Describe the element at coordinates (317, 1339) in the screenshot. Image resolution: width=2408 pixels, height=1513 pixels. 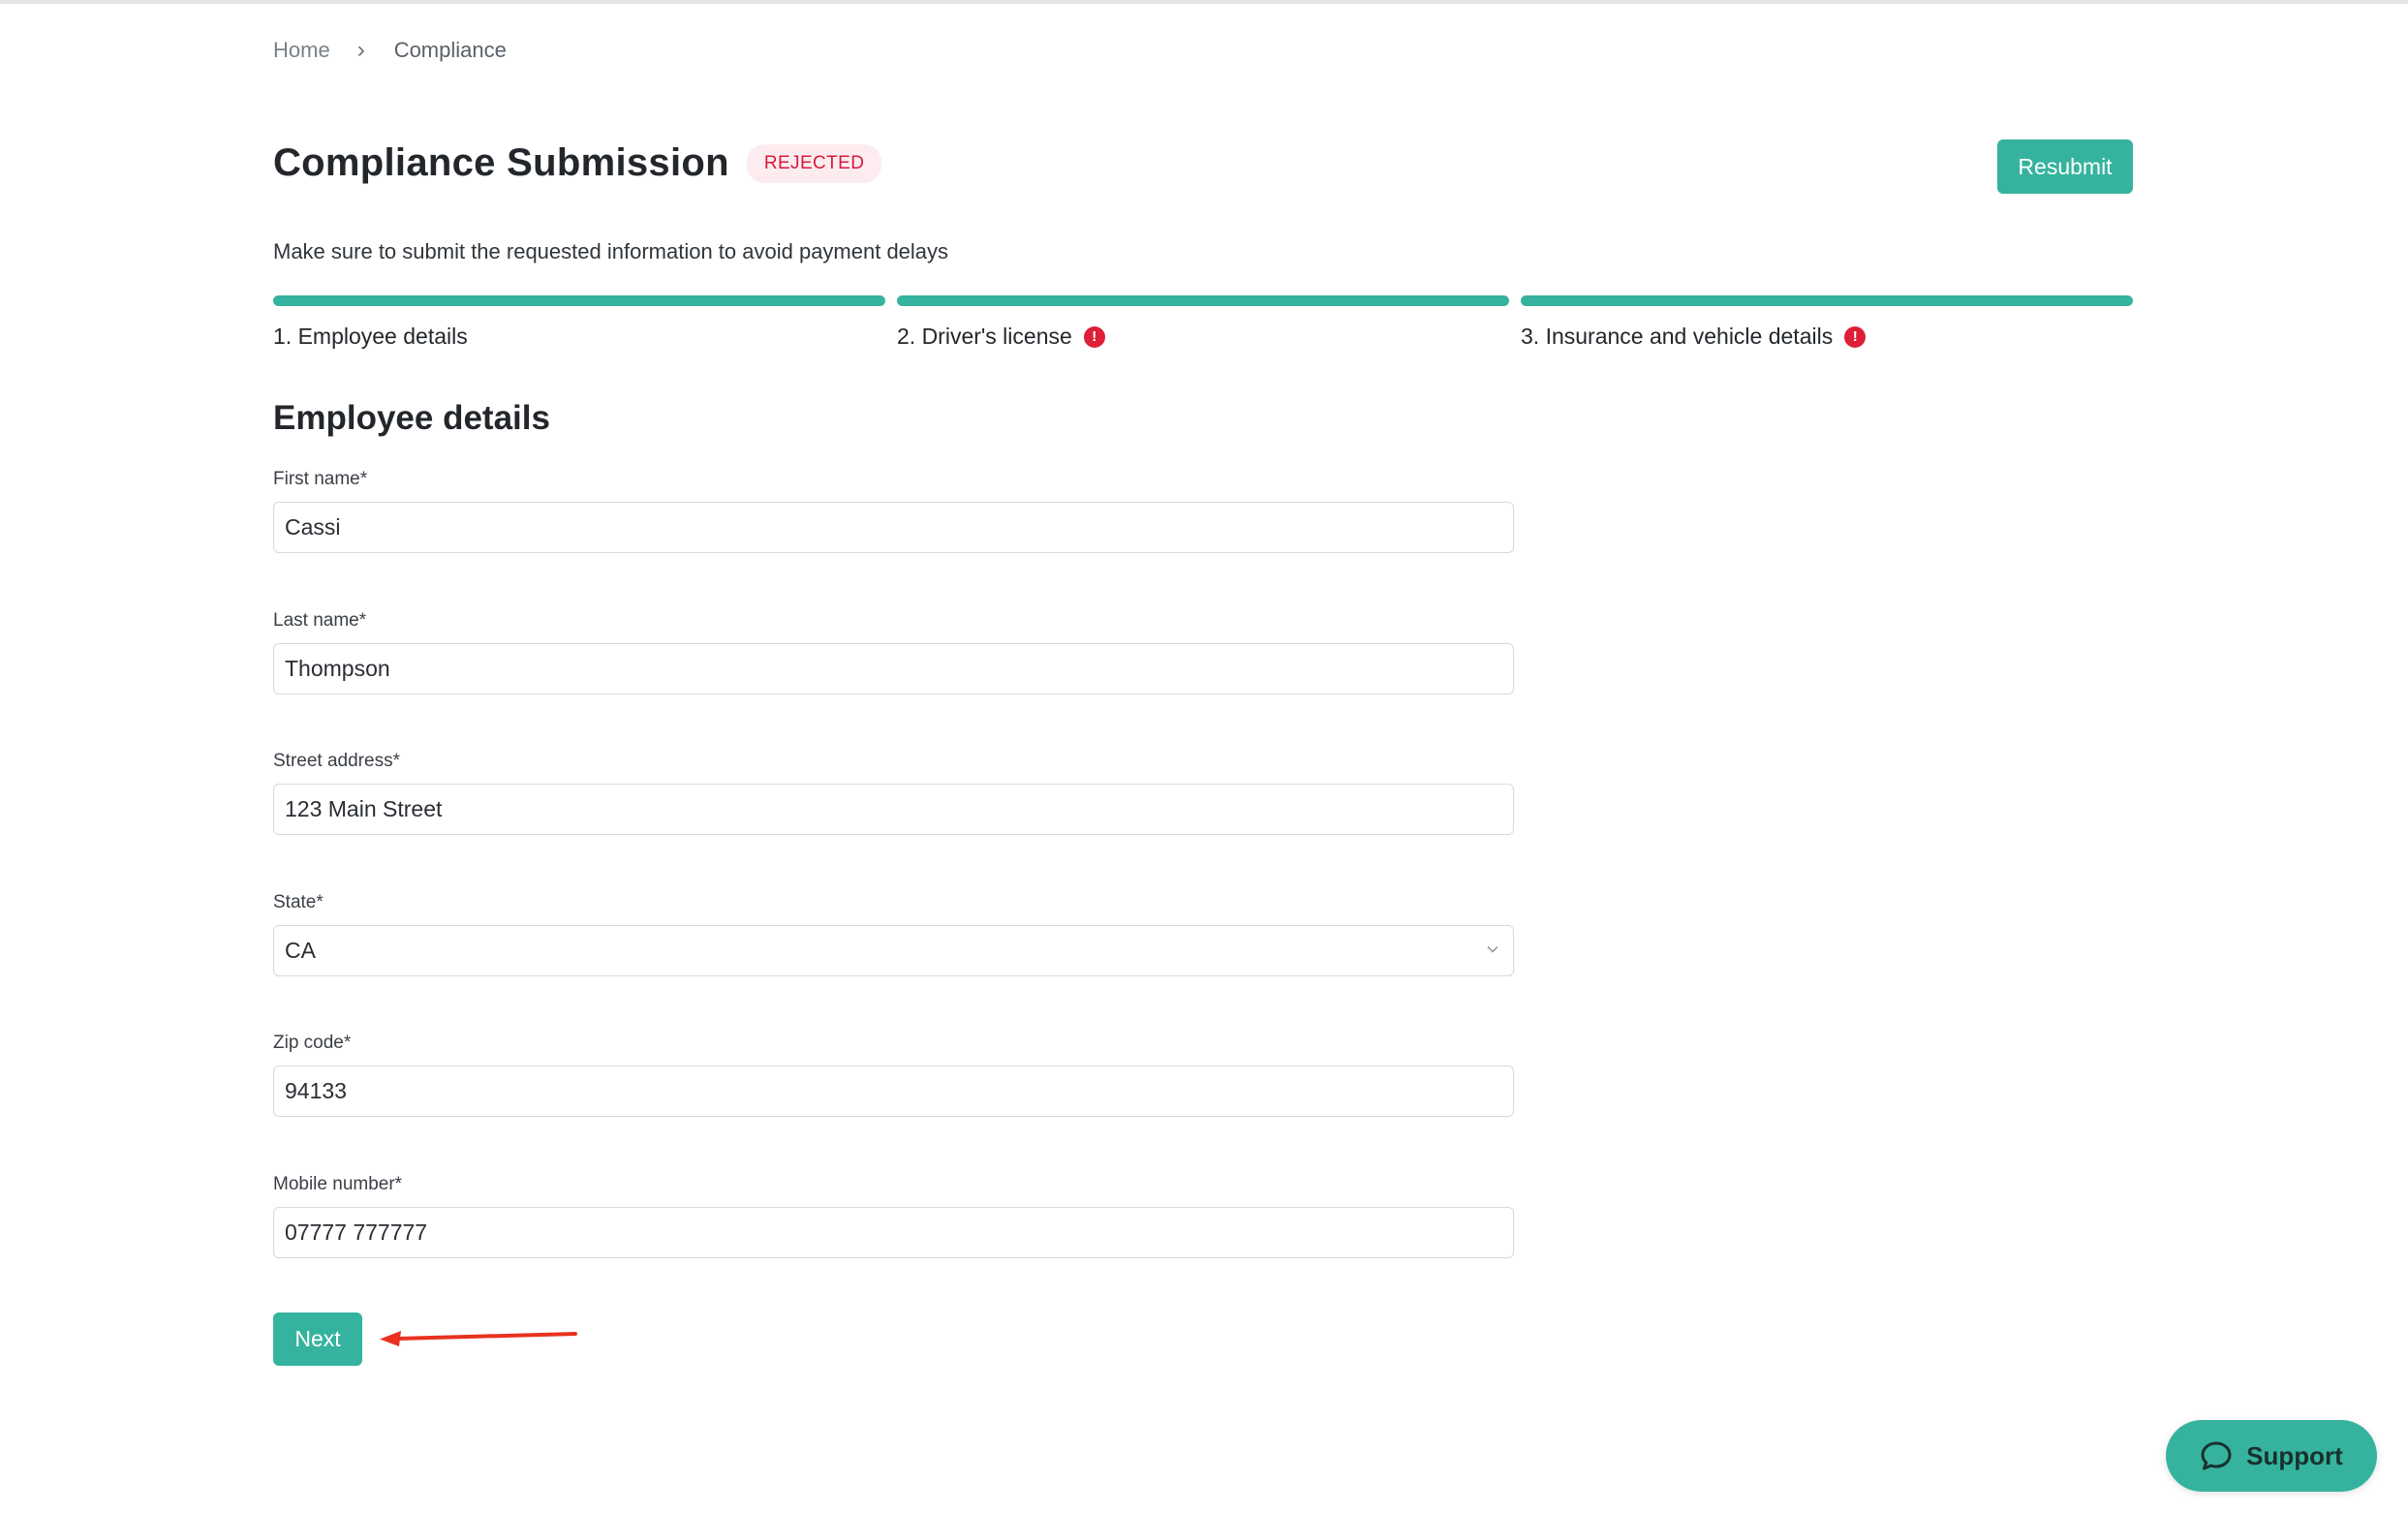
I see `next-button: Next` at that location.